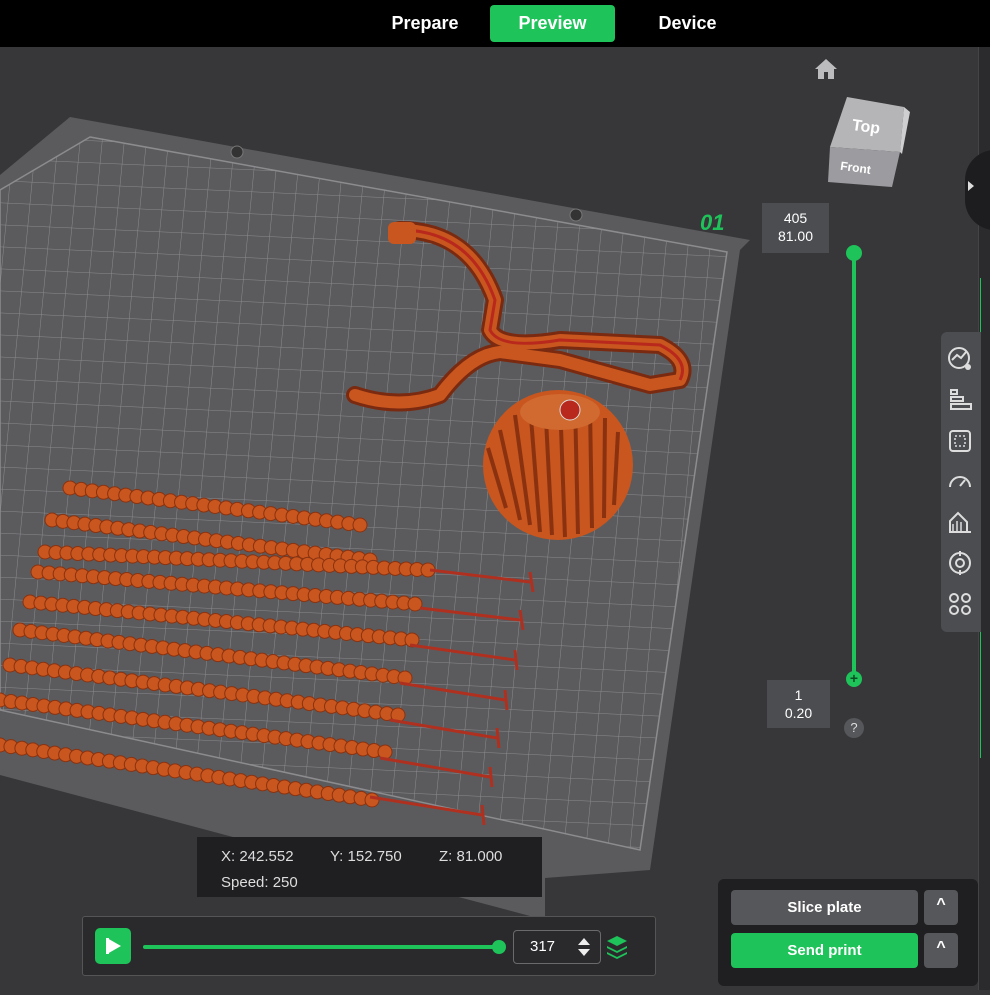  I want to click on top-bar: Prepare Preview Device, so click(495, 23).